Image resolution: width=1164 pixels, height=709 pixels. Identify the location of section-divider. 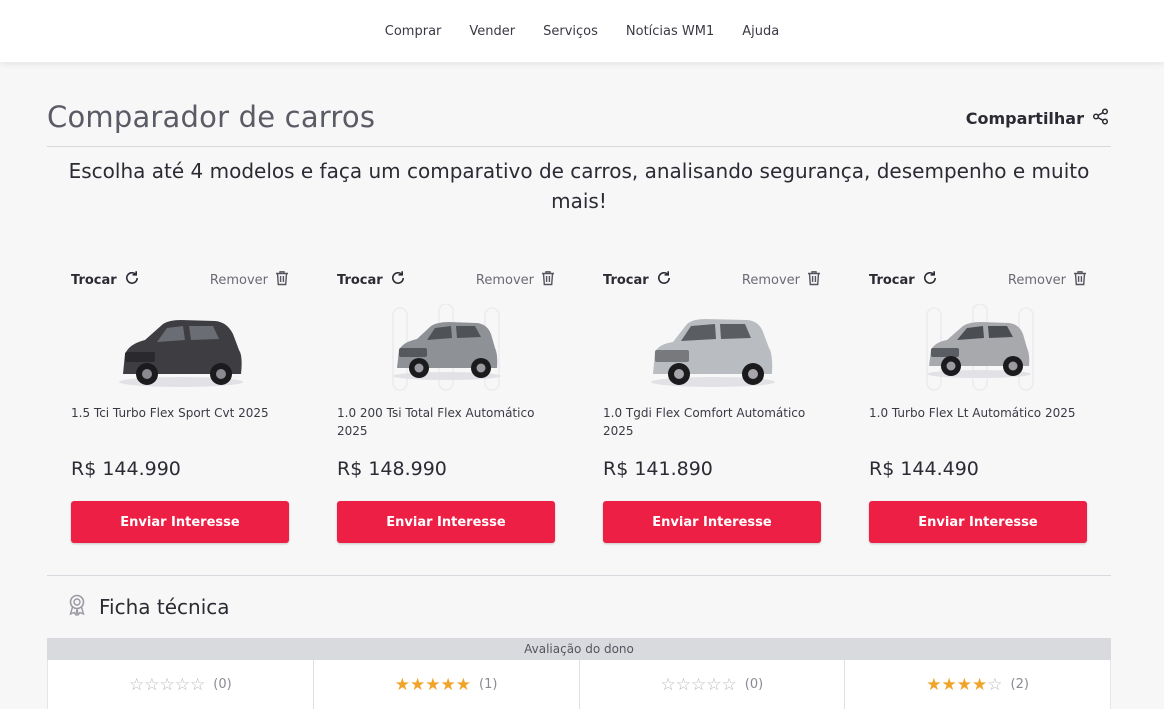
(579, 575).